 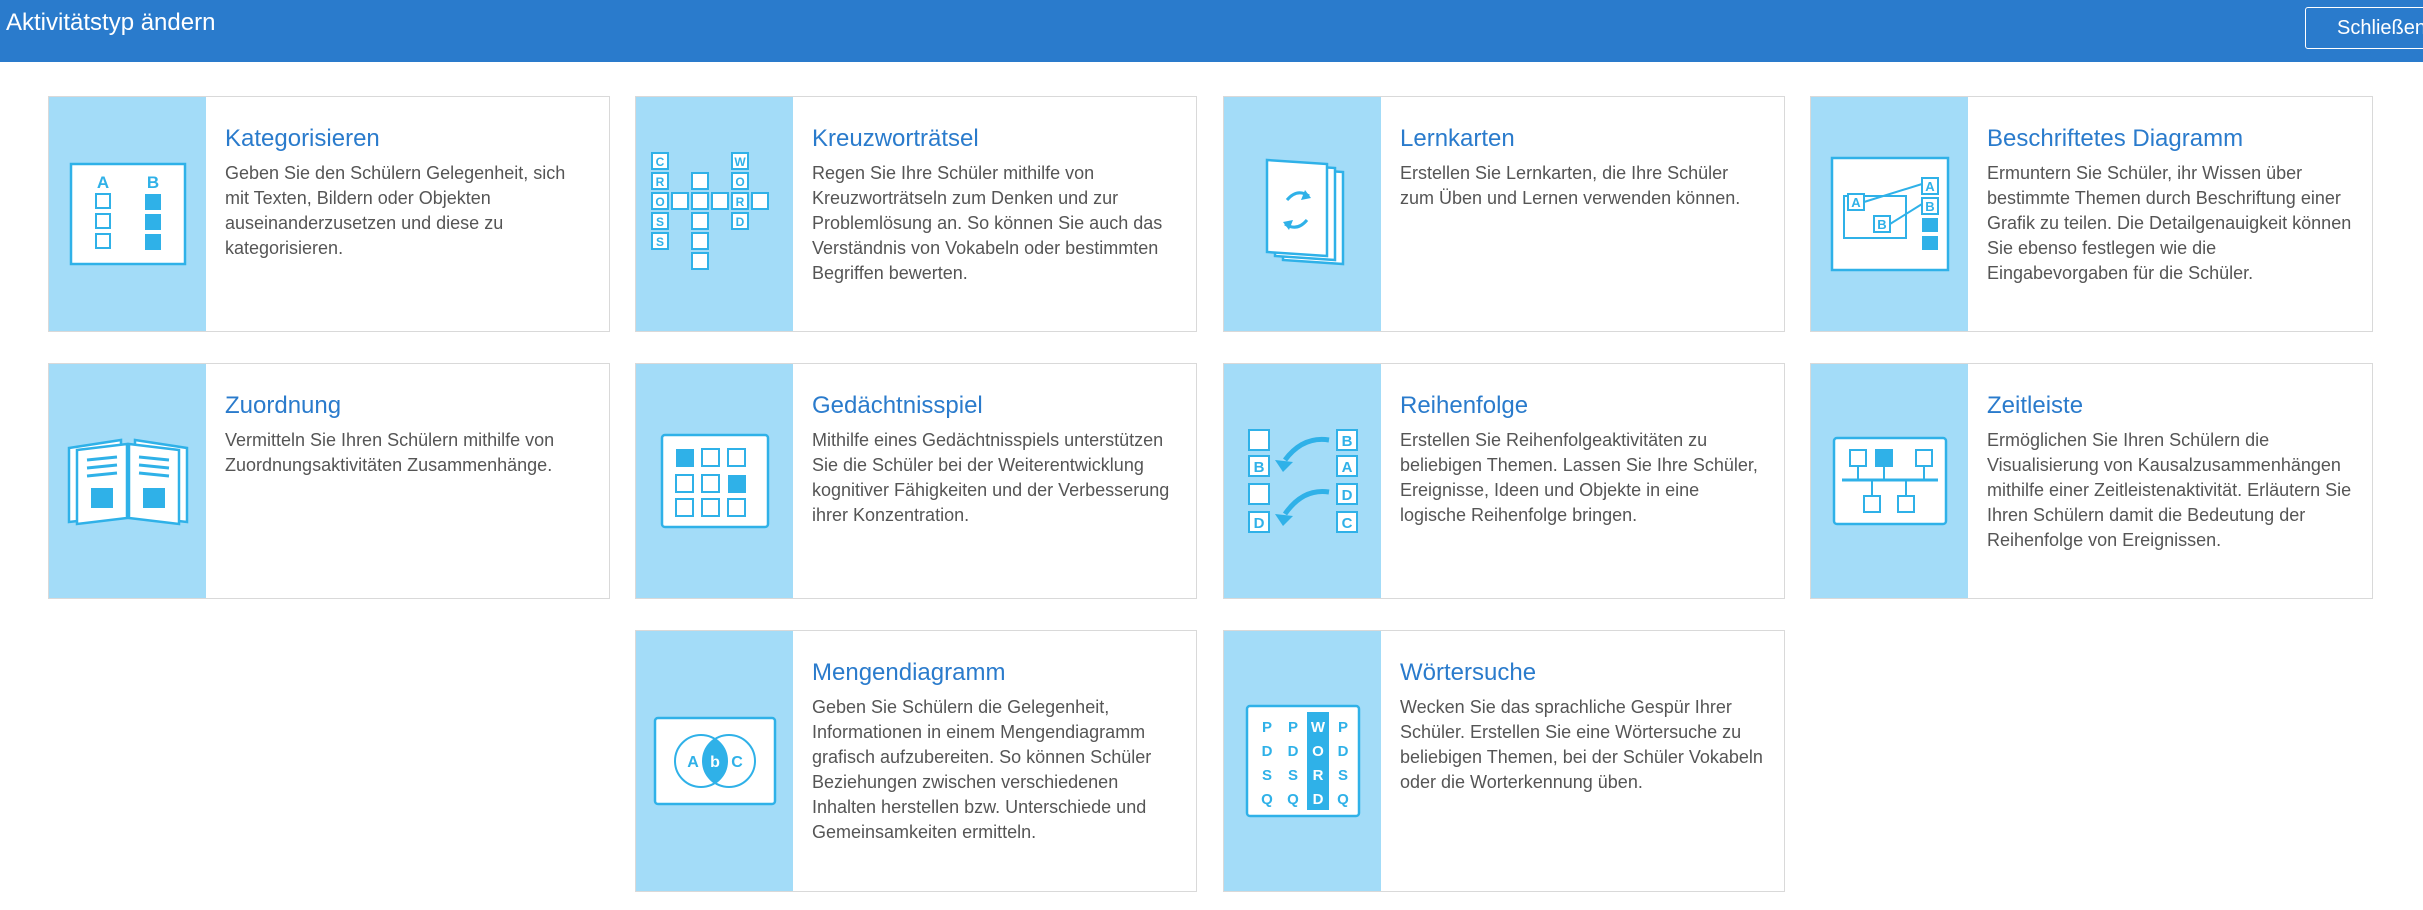 What do you see at coordinates (283, 405) in the screenshot?
I see `activity-name: Zuordnung` at bounding box center [283, 405].